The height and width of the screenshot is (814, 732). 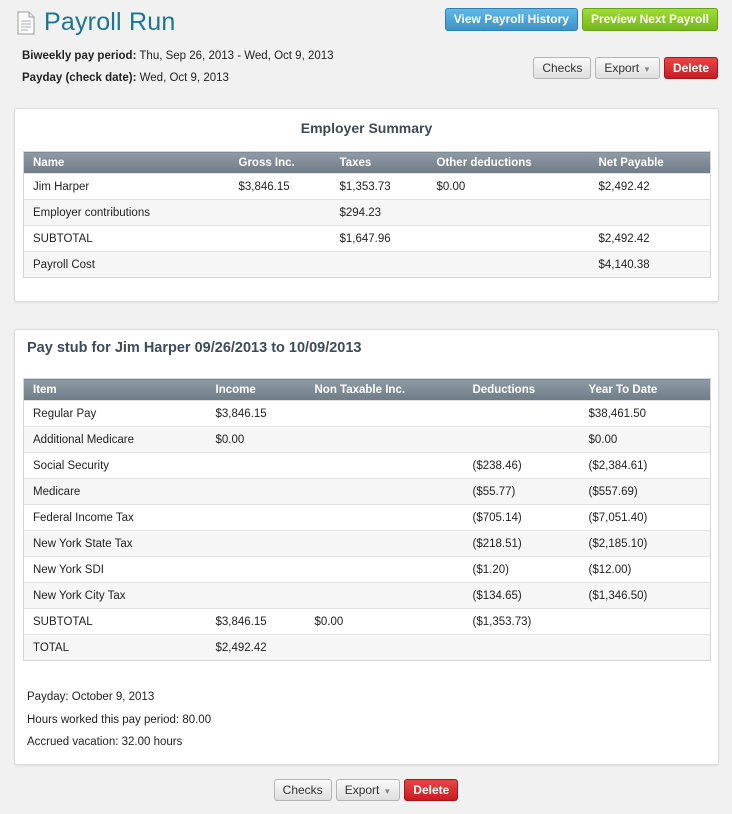 What do you see at coordinates (115, 543) in the screenshot?
I see `table-cell: New York State Tax` at bounding box center [115, 543].